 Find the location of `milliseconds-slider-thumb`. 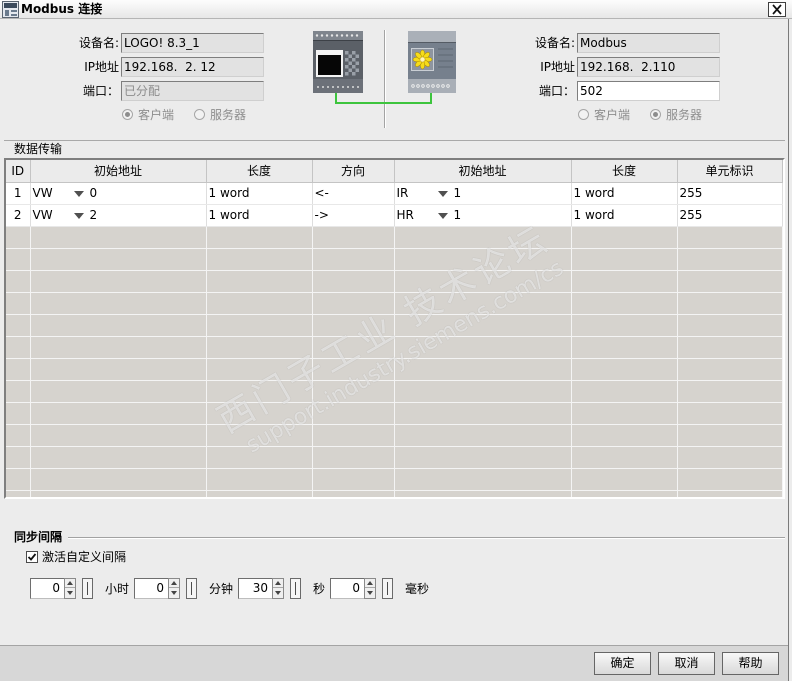

milliseconds-slider-thumb is located at coordinates (387, 588).